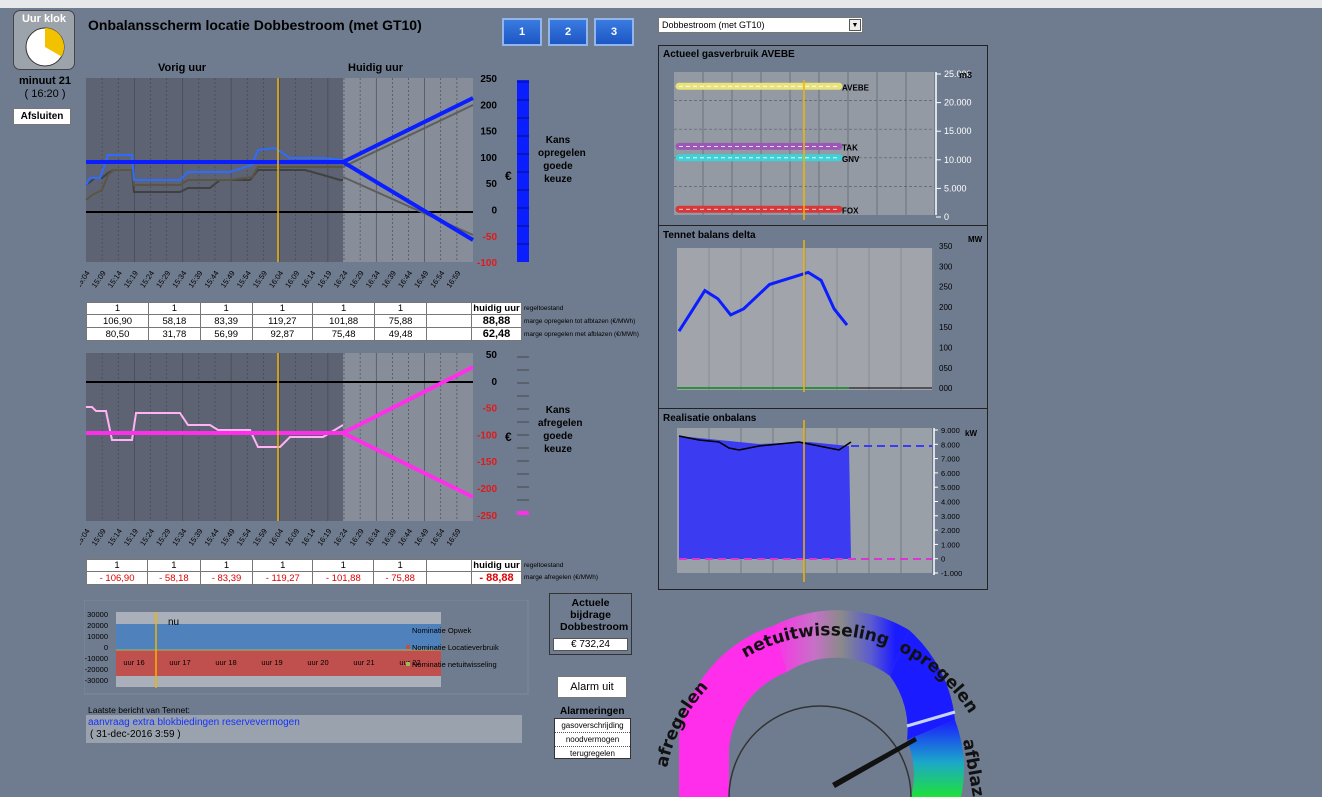 Image resolution: width=1322 pixels, height=797 pixels. I want to click on x-tick-label: 16:29, so click(357, 537).